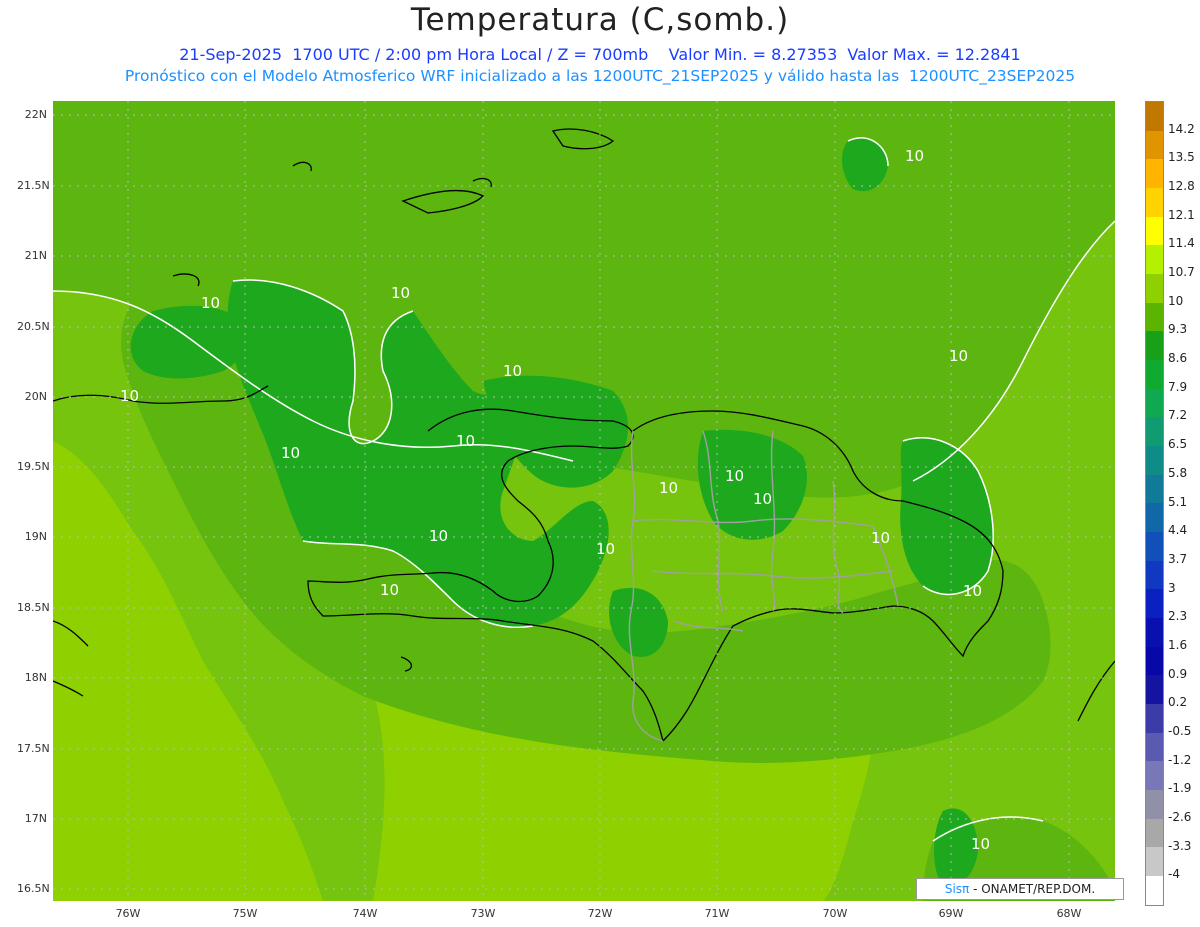  What do you see at coordinates (483, 913) in the screenshot?
I see `lon-label: 73W` at bounding box center [483, 913].